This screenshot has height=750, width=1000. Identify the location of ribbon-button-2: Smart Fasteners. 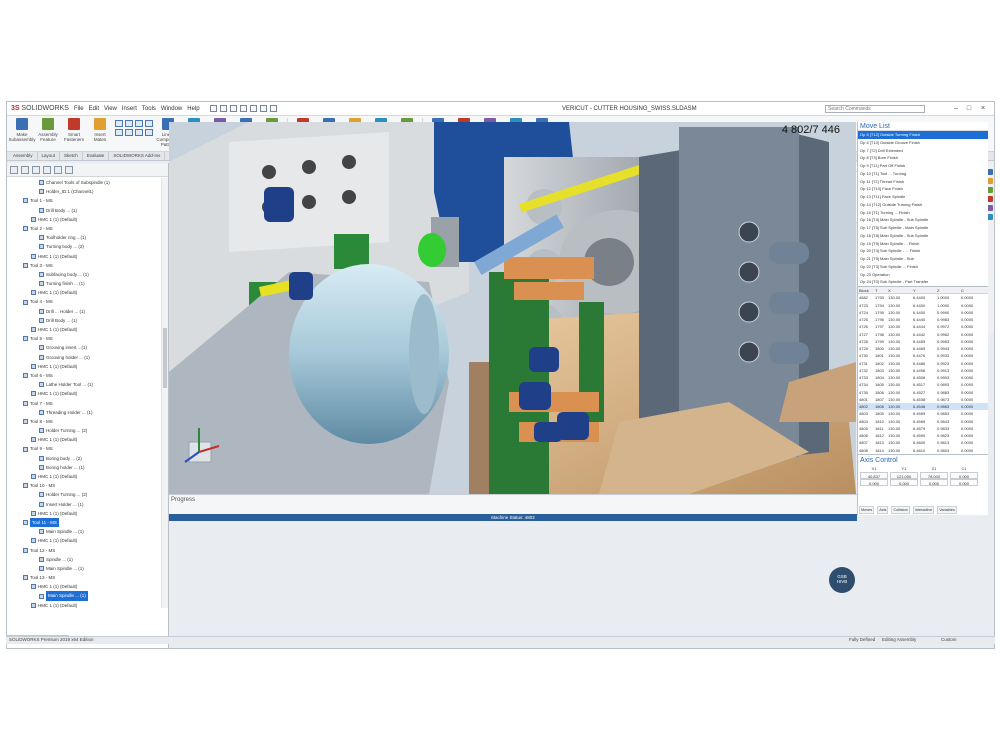
(74, 130).